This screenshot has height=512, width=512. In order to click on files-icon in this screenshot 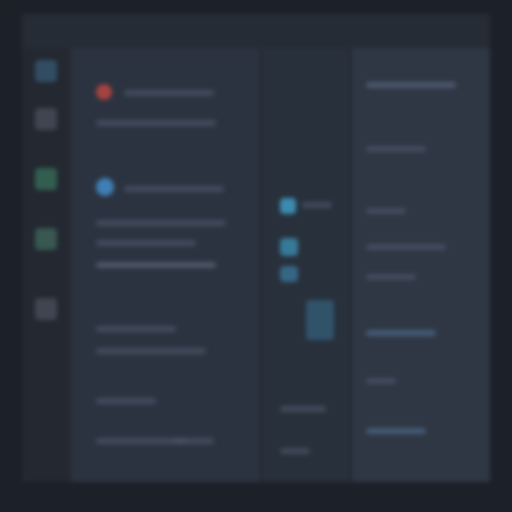, I will do `click(46, 71)`.